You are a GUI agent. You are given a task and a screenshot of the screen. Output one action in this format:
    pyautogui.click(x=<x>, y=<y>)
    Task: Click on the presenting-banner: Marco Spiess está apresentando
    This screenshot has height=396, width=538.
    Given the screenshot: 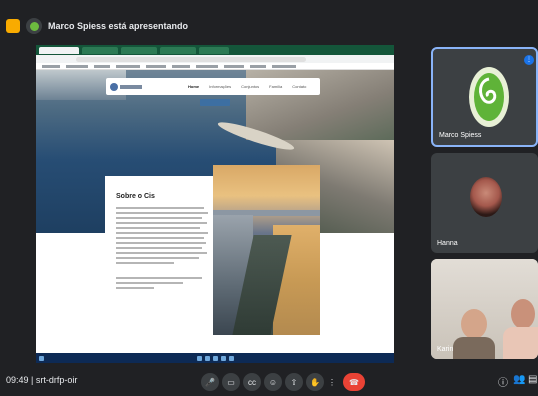 What is the action you would take?
    pyautogui.click(x=141, y=26)
    